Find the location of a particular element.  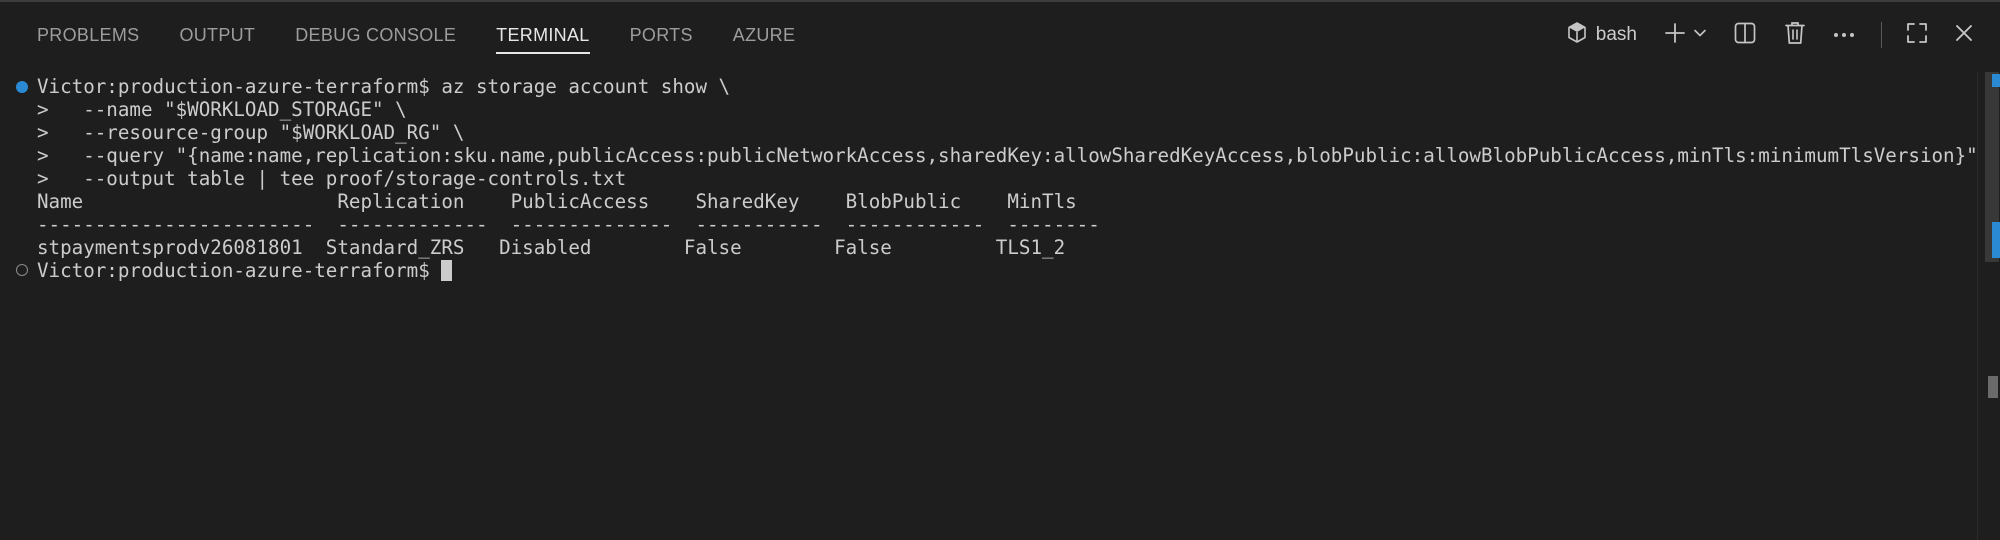

toolbar-separator is located at coordinates (1881, 35).